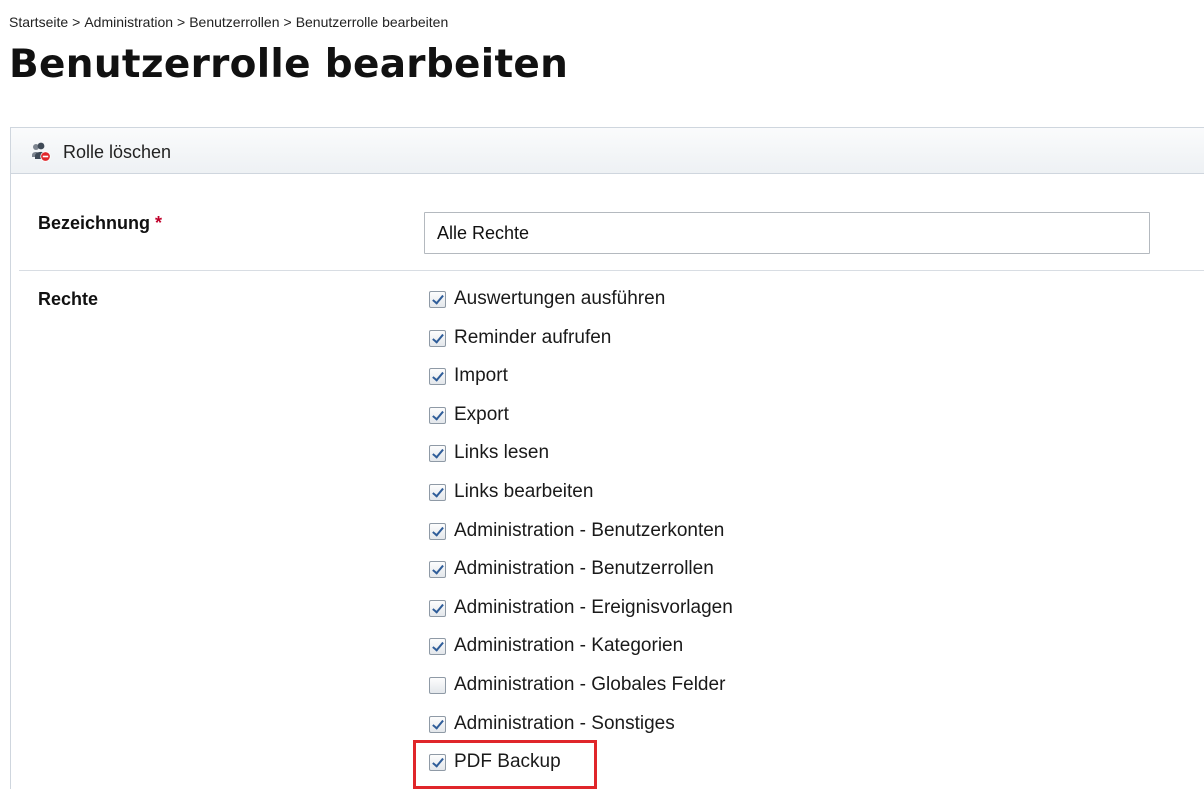 The image size is (1204, 790). I want to click on right-item: Administration - Kategorien, so click(581, 654).